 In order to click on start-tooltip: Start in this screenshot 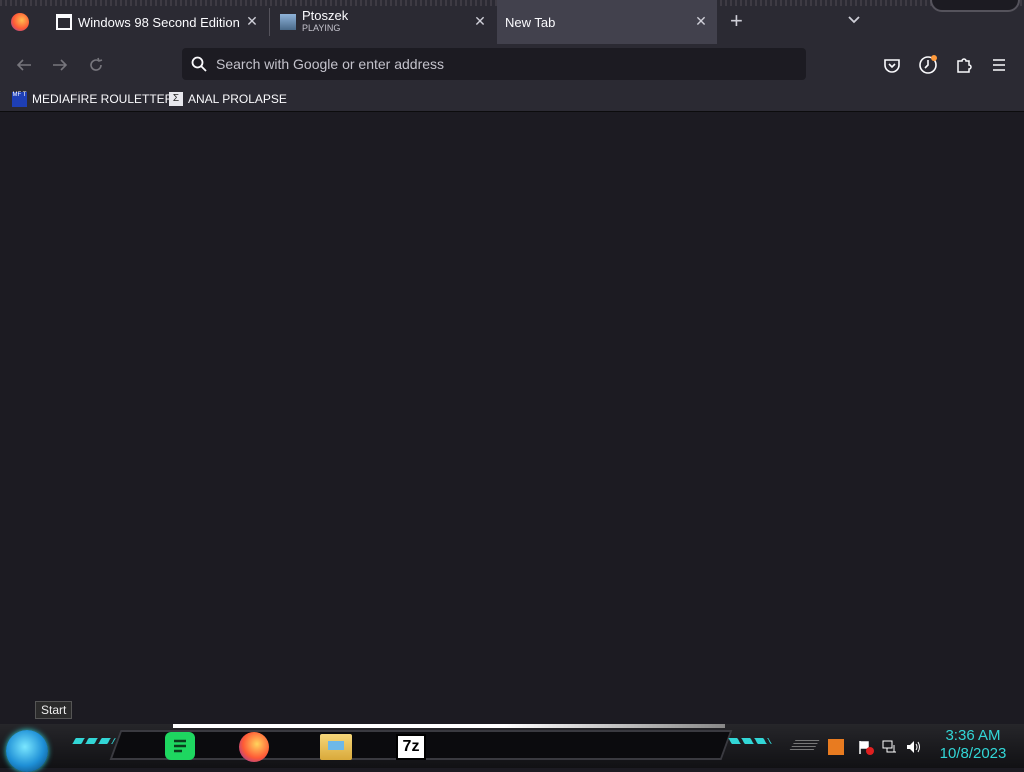, I will do `click(54, 710)`.